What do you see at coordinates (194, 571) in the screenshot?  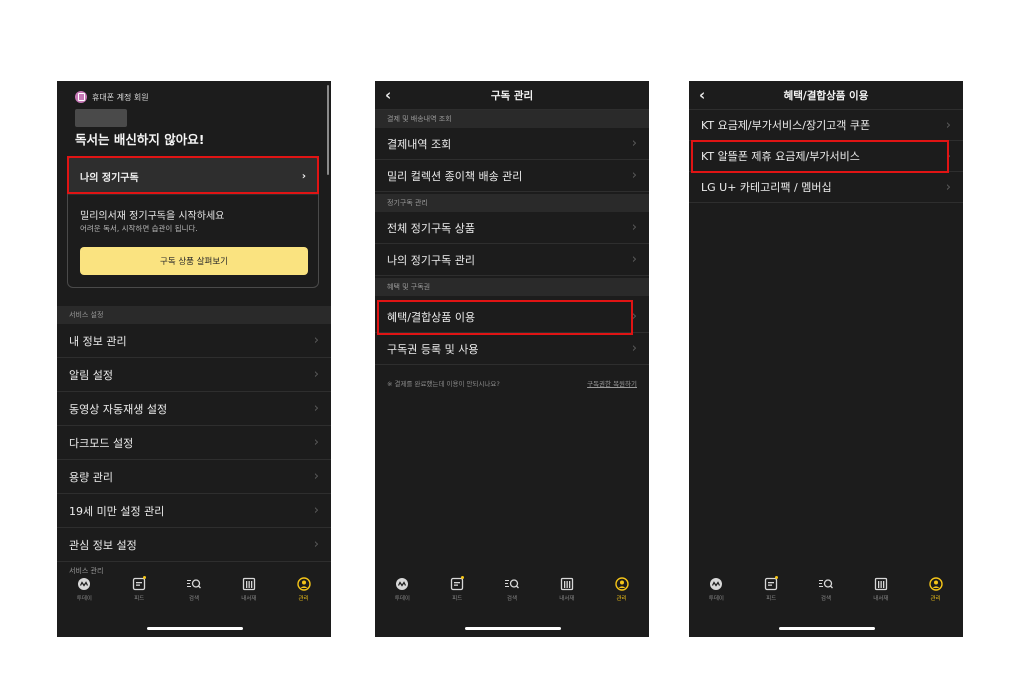 I see `section-header: 서비스 관리` at bounding box center [194, 571].